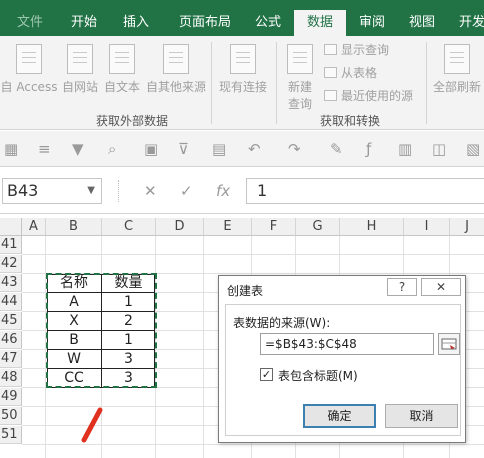 The height and width of the screenshot is (458, 484). I want to click on selection-marquee, so click(101, 330).